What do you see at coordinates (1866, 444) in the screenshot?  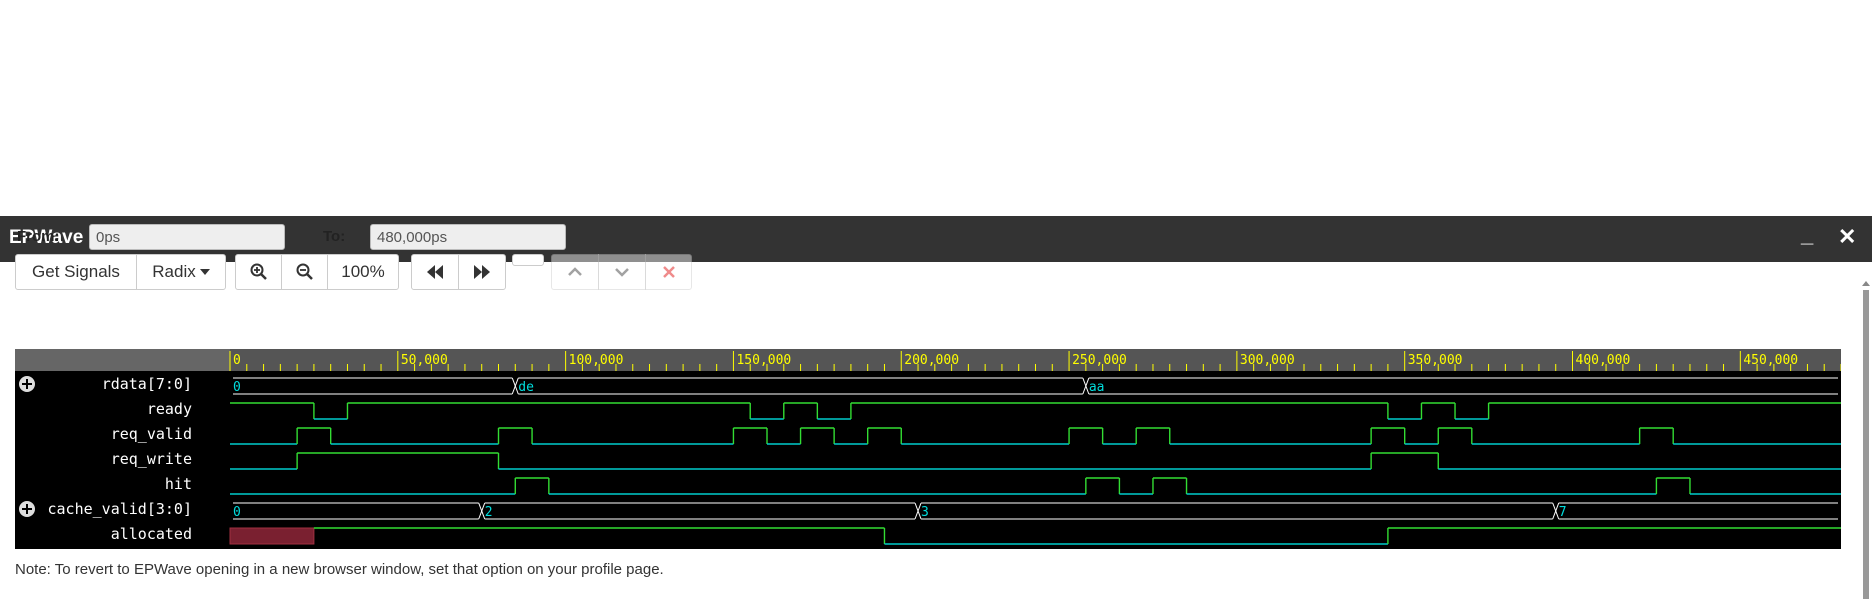 I see `scroll-thumb` at bounding box center [1866, 444].